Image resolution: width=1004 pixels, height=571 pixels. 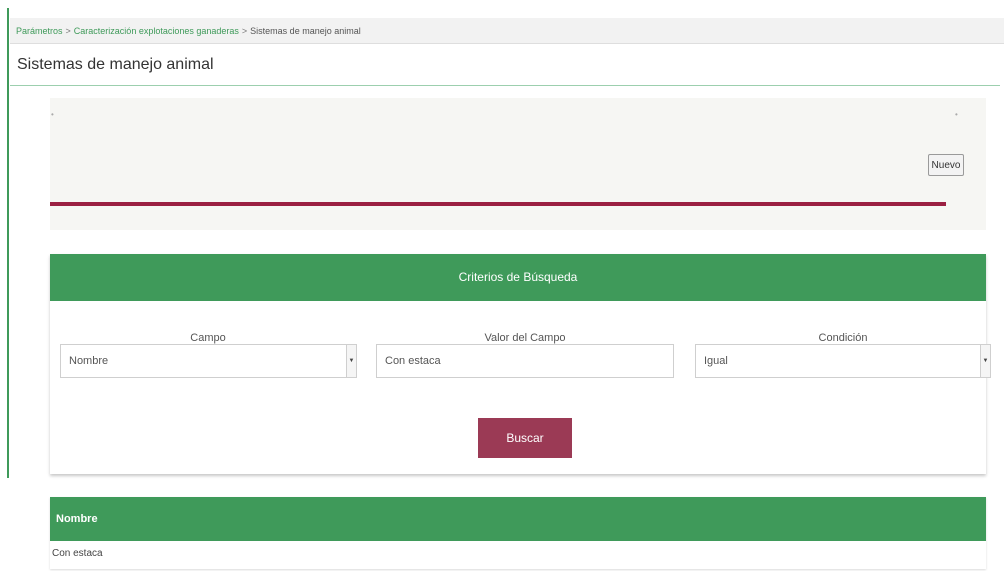 I want to click on results-table: Nombre Con estaca, so click(x=518, y=533).